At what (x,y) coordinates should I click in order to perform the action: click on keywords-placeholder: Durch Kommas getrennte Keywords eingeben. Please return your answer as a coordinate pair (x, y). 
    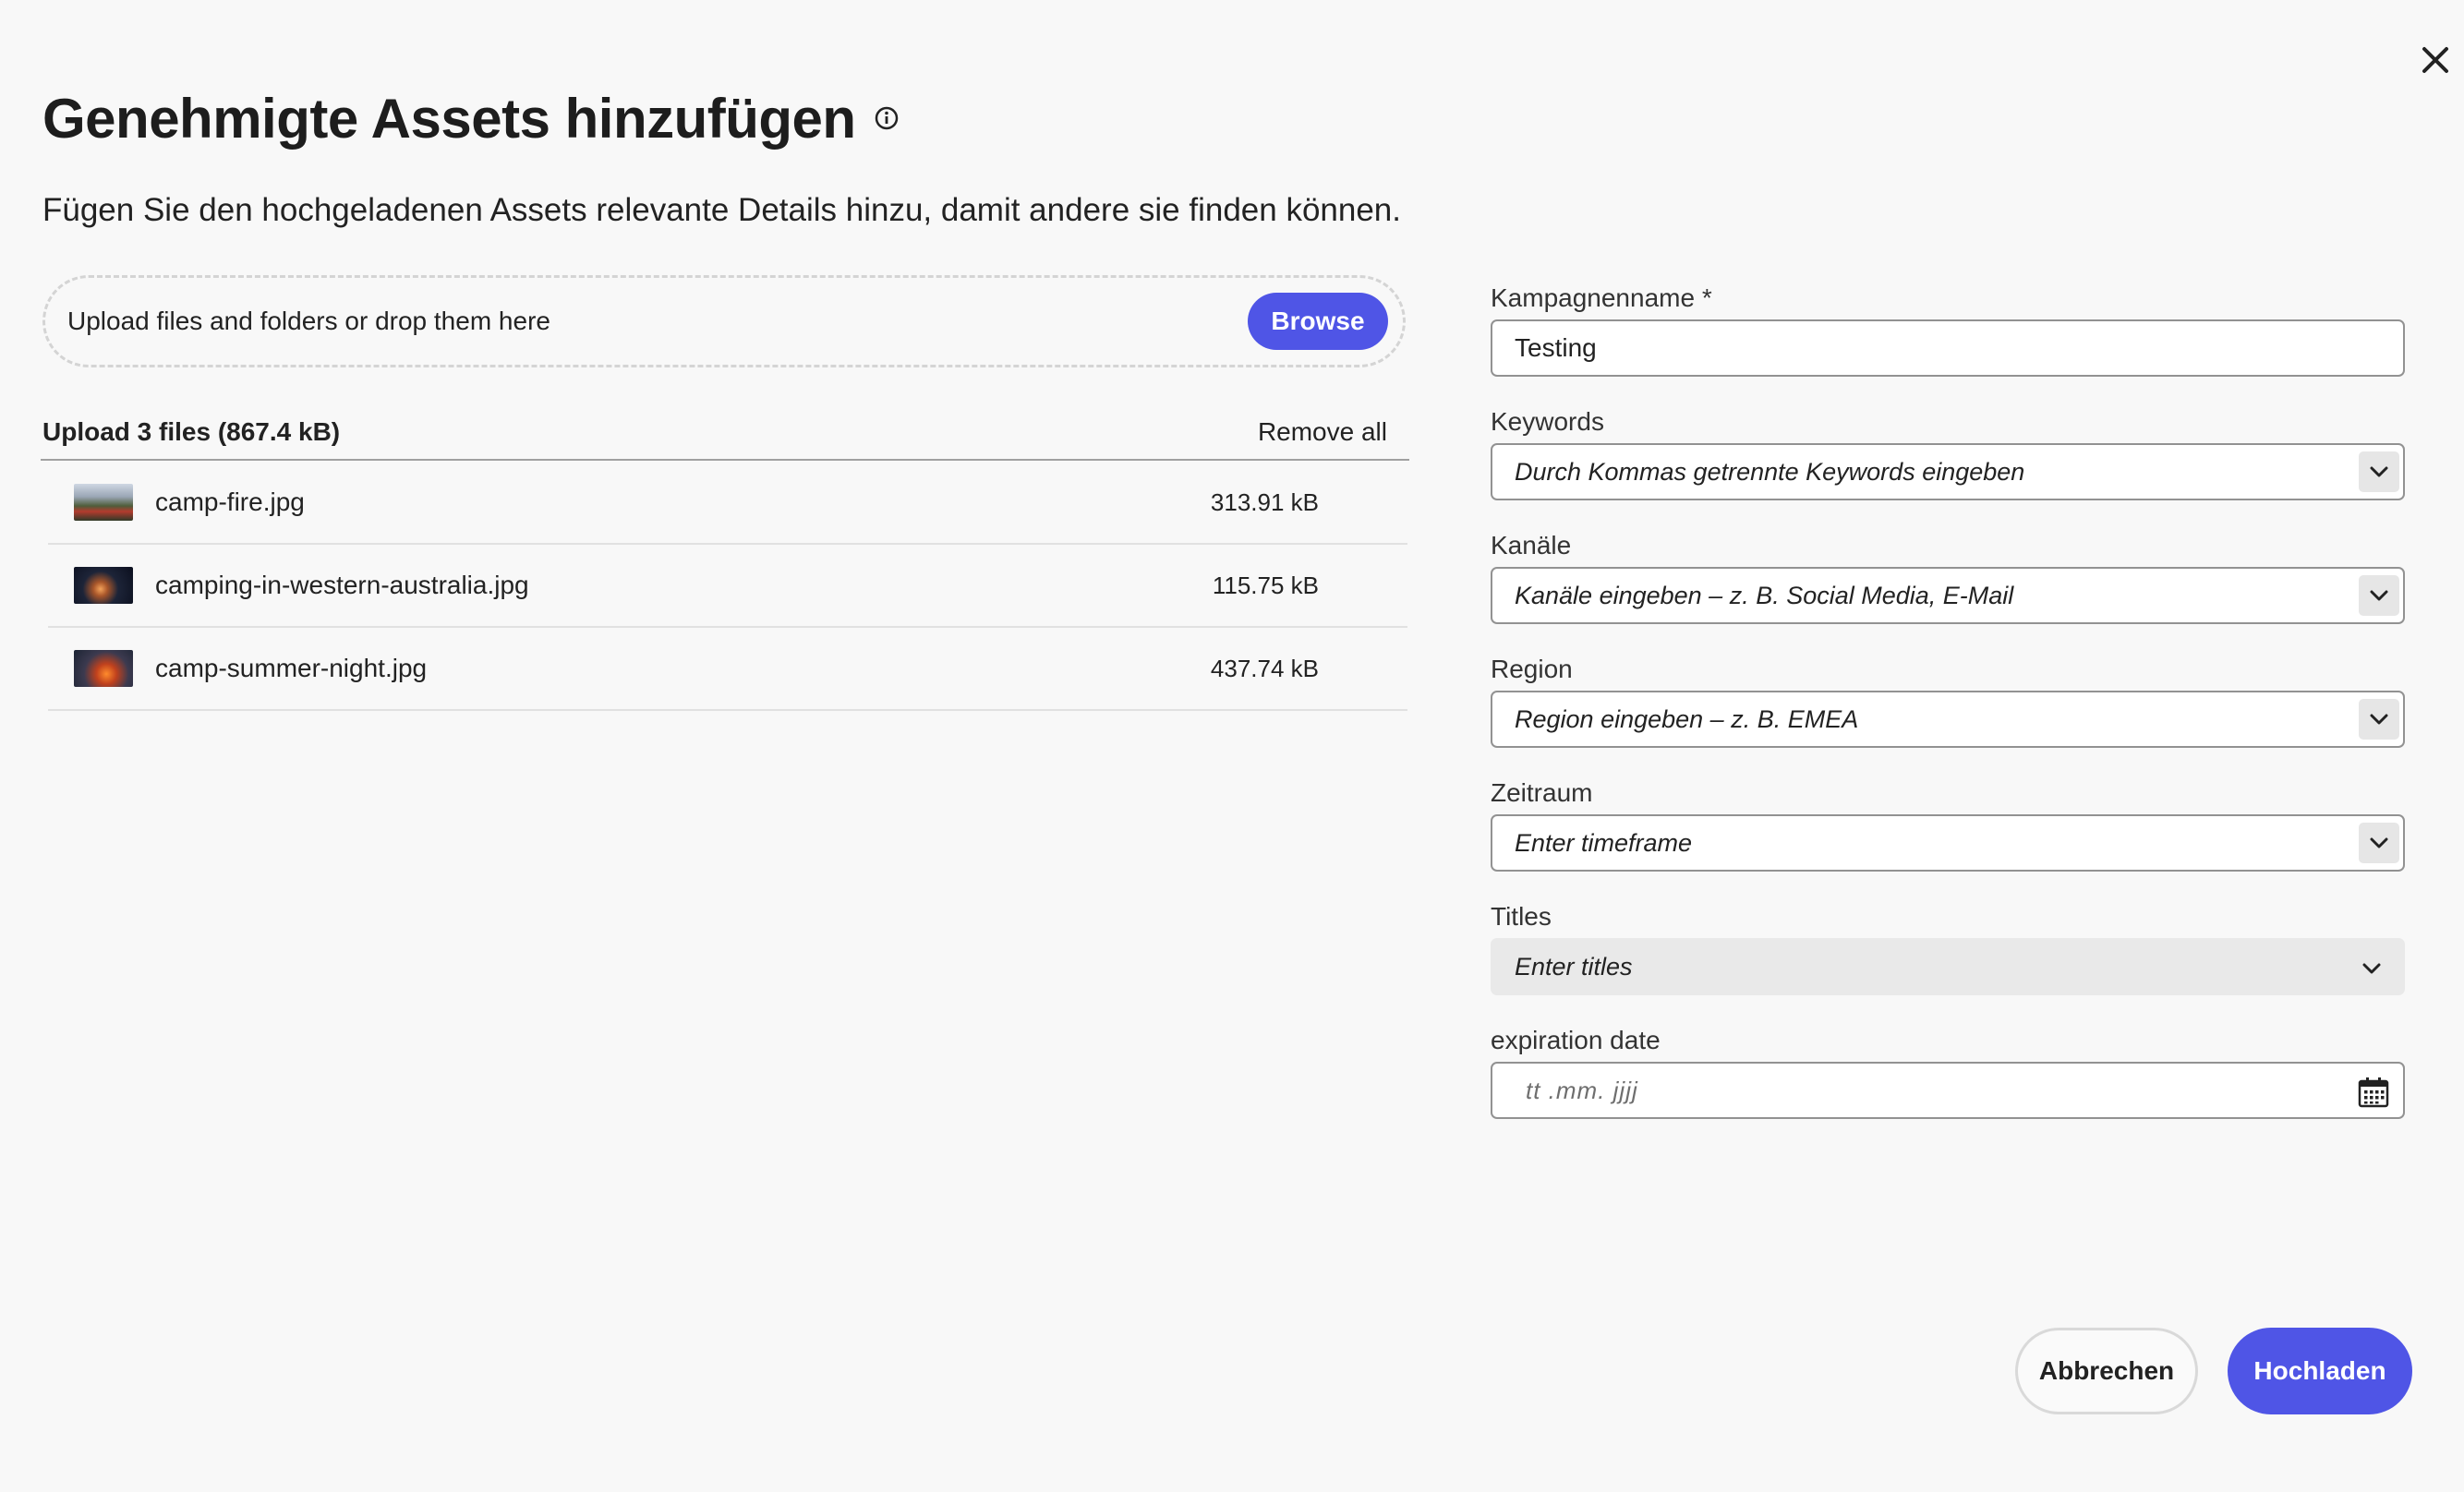
    Looking at the image, I should click on (1770, 471).